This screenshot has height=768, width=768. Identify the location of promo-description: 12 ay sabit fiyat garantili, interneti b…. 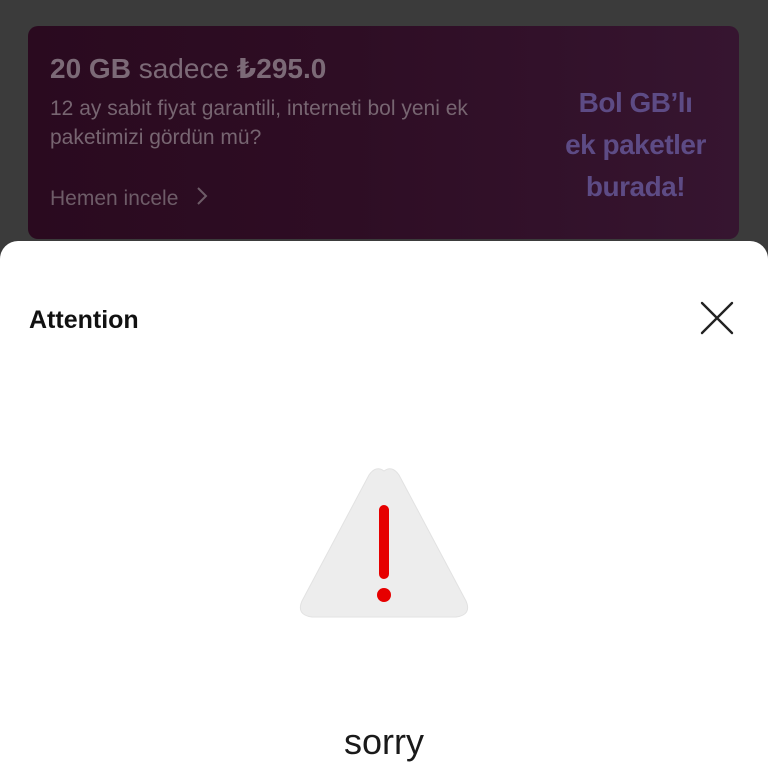
(259, 123).